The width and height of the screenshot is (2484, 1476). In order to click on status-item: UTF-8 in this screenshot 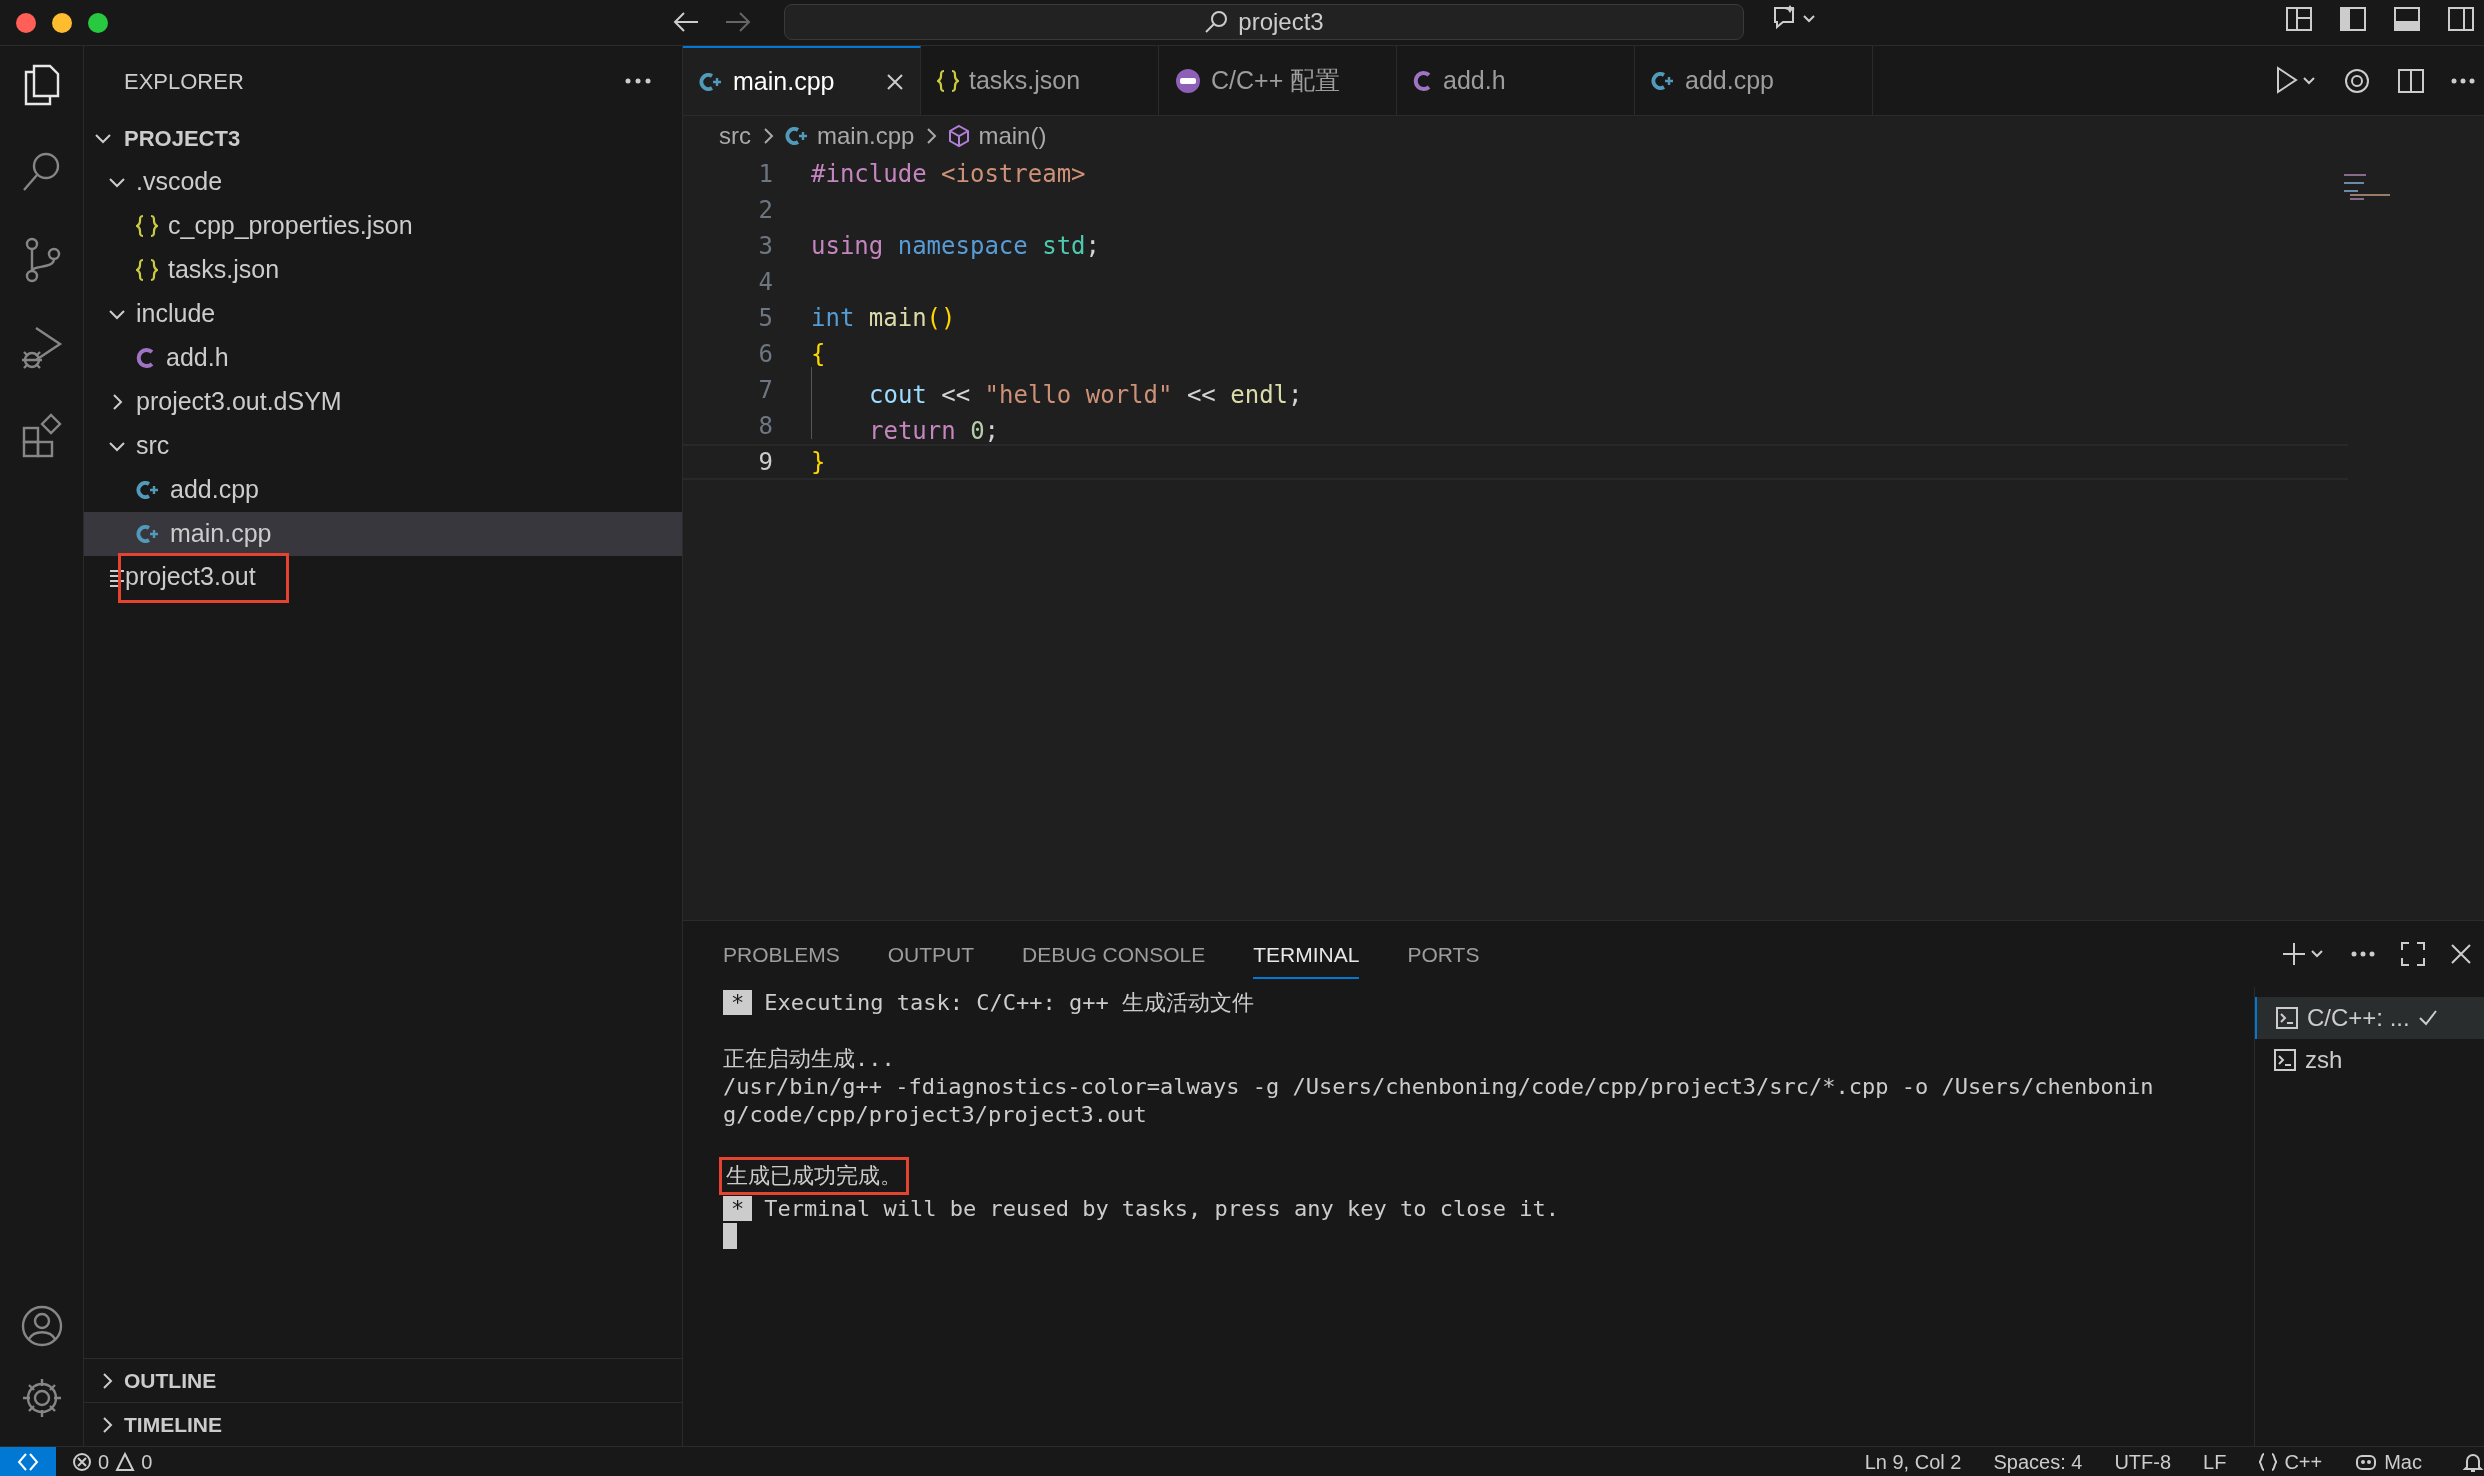, I will do `click(2143, 1461)`.